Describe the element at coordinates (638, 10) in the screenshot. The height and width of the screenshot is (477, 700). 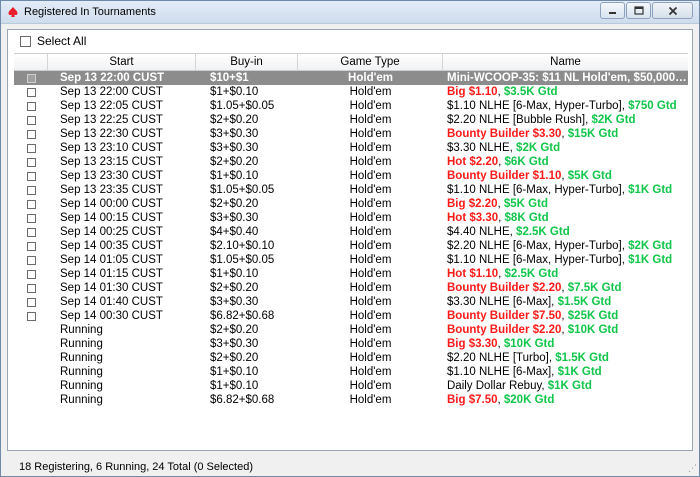
I see `maximize-button` at that location.